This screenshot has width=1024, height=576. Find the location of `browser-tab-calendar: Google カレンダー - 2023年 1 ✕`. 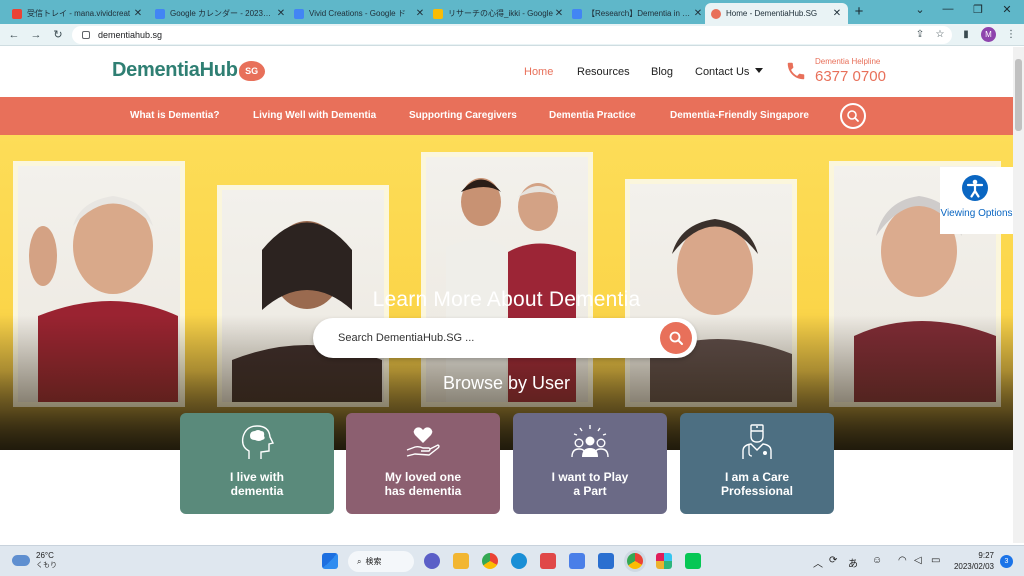

browser-tab-calendar: Google カレンダー - 2023年 1 ✕ is located at coordinates (220, 13).